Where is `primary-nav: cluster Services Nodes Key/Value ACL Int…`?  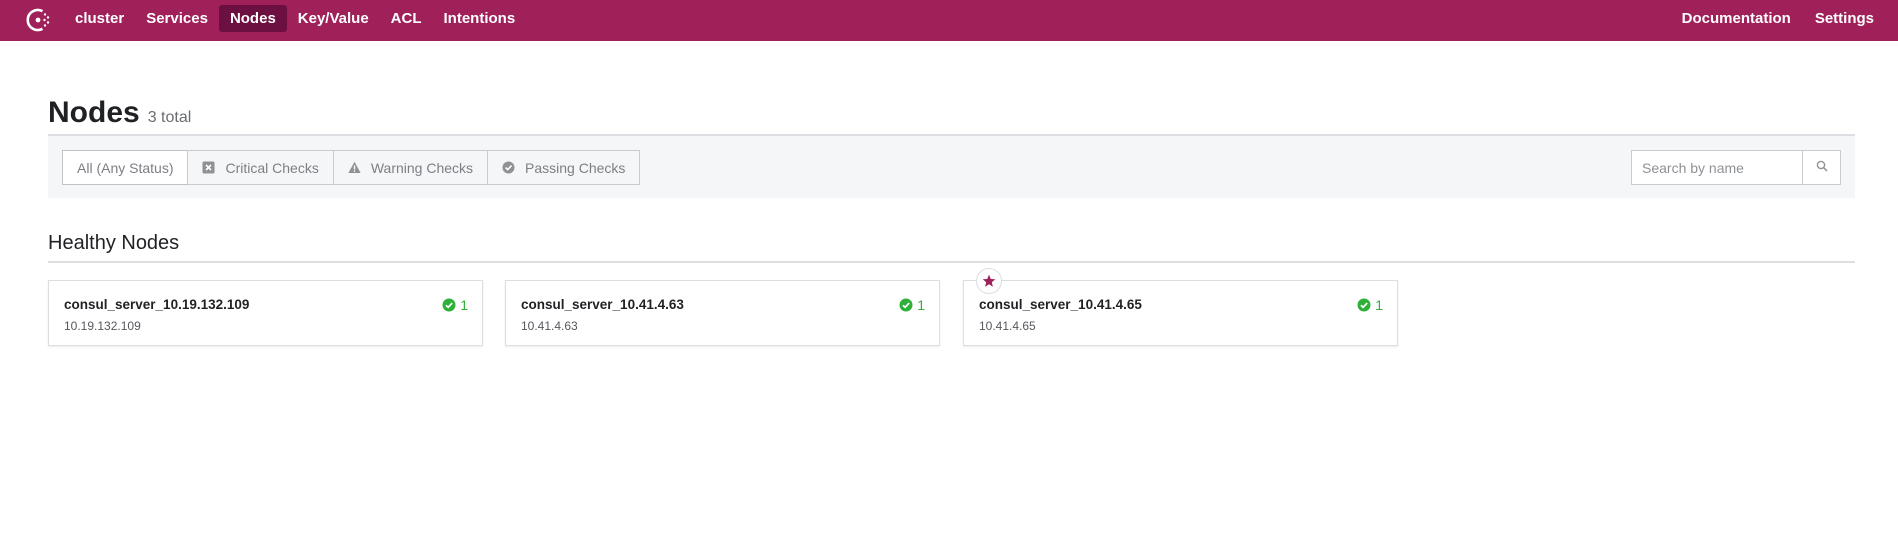
primary-nav: cluster Services Nodes Key/Value ACL Int… is located at coordinates (295, 18).